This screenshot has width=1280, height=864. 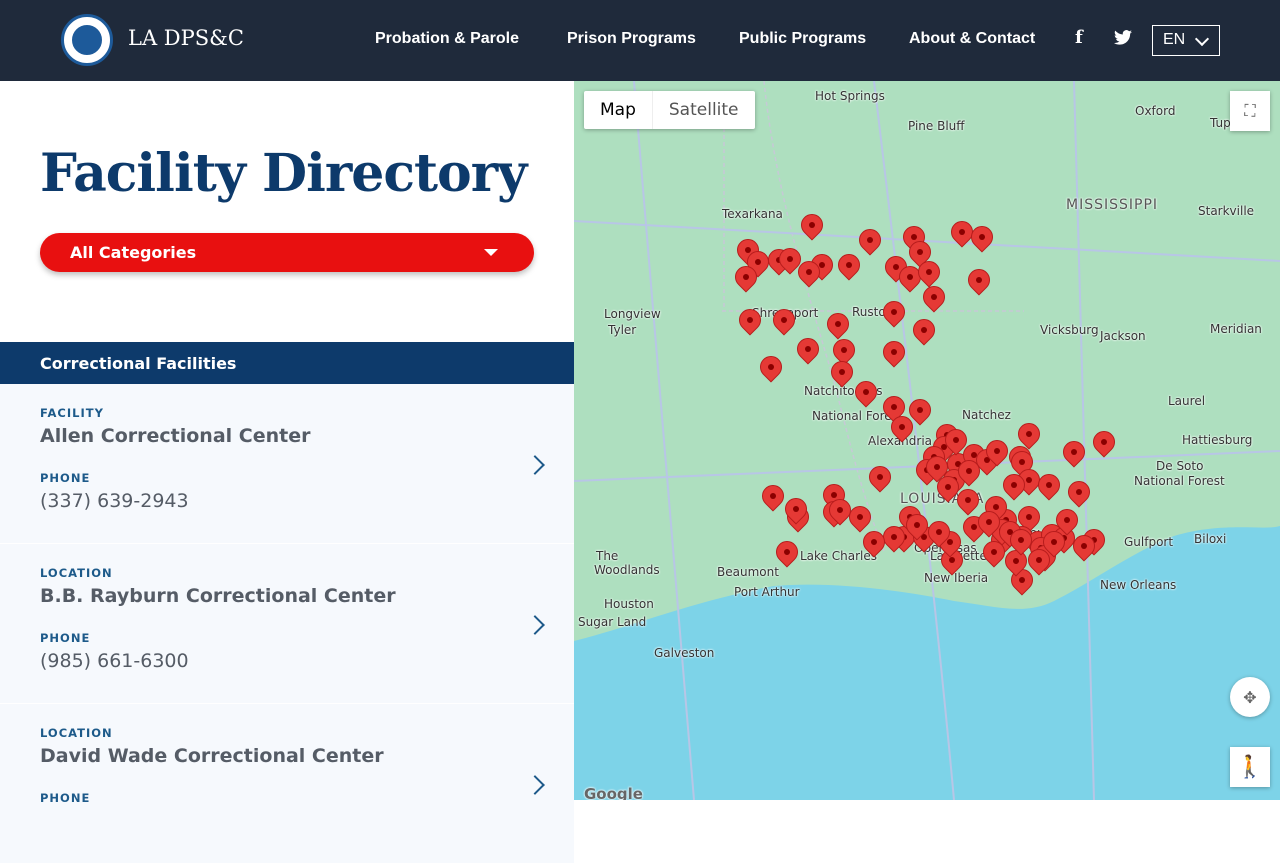 What do you see at coordinates (802, 39) in the screenshot?
I see `nav-public-programs: Public Programs` at bounding box center [802, 39].